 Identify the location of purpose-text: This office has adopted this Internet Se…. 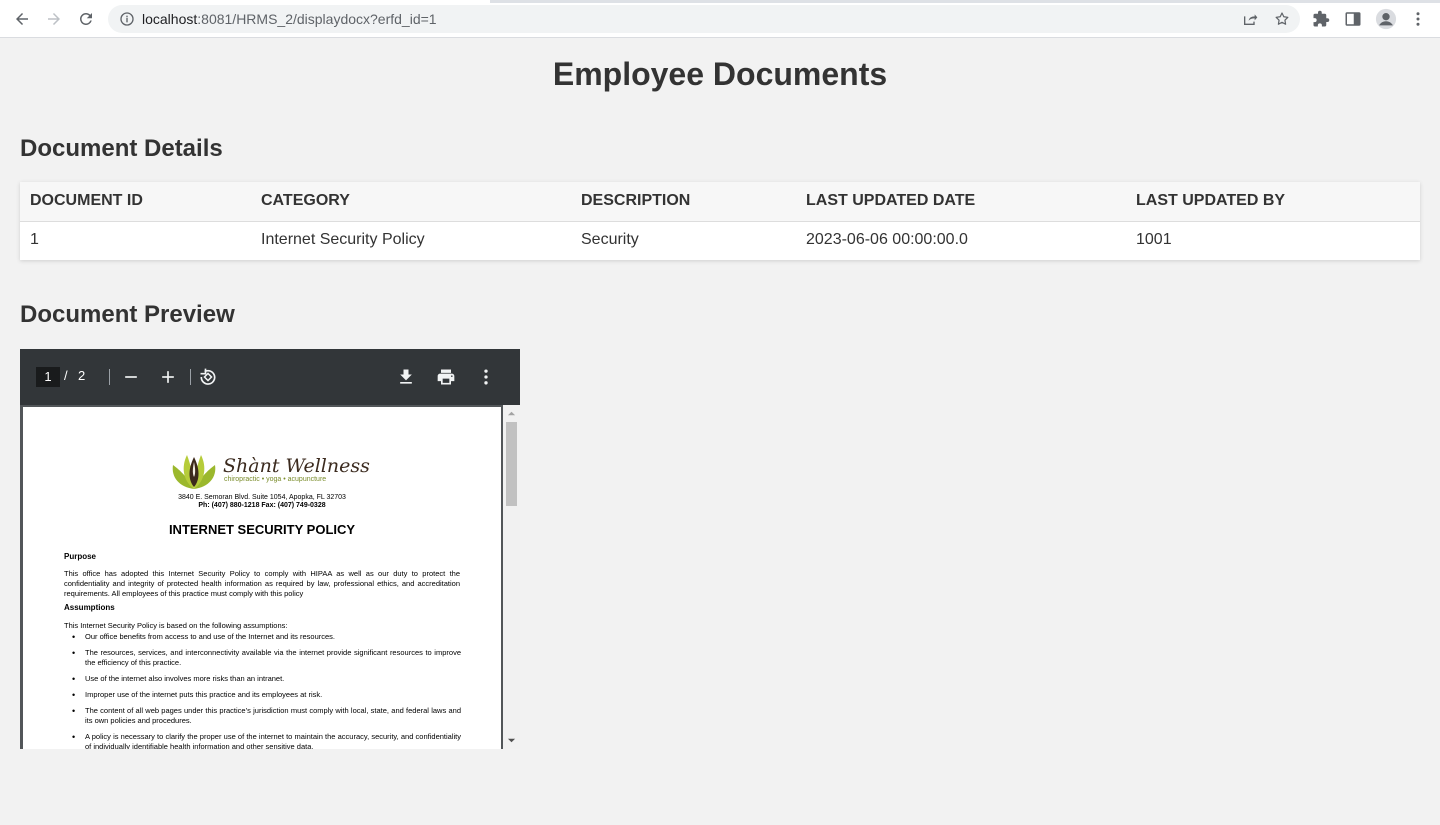
(262, 583).